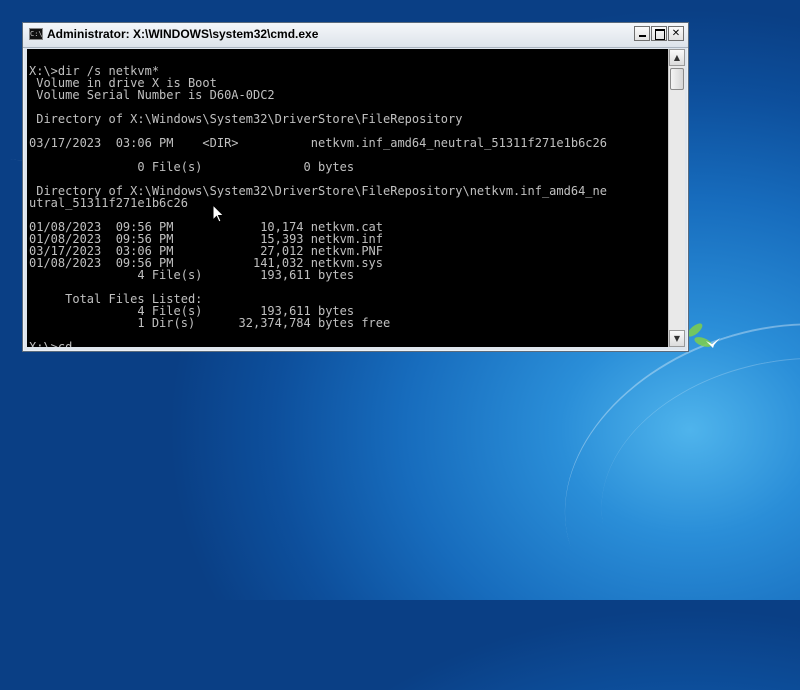  I want to click on console-line: X:\>cd, so click(51, 343).